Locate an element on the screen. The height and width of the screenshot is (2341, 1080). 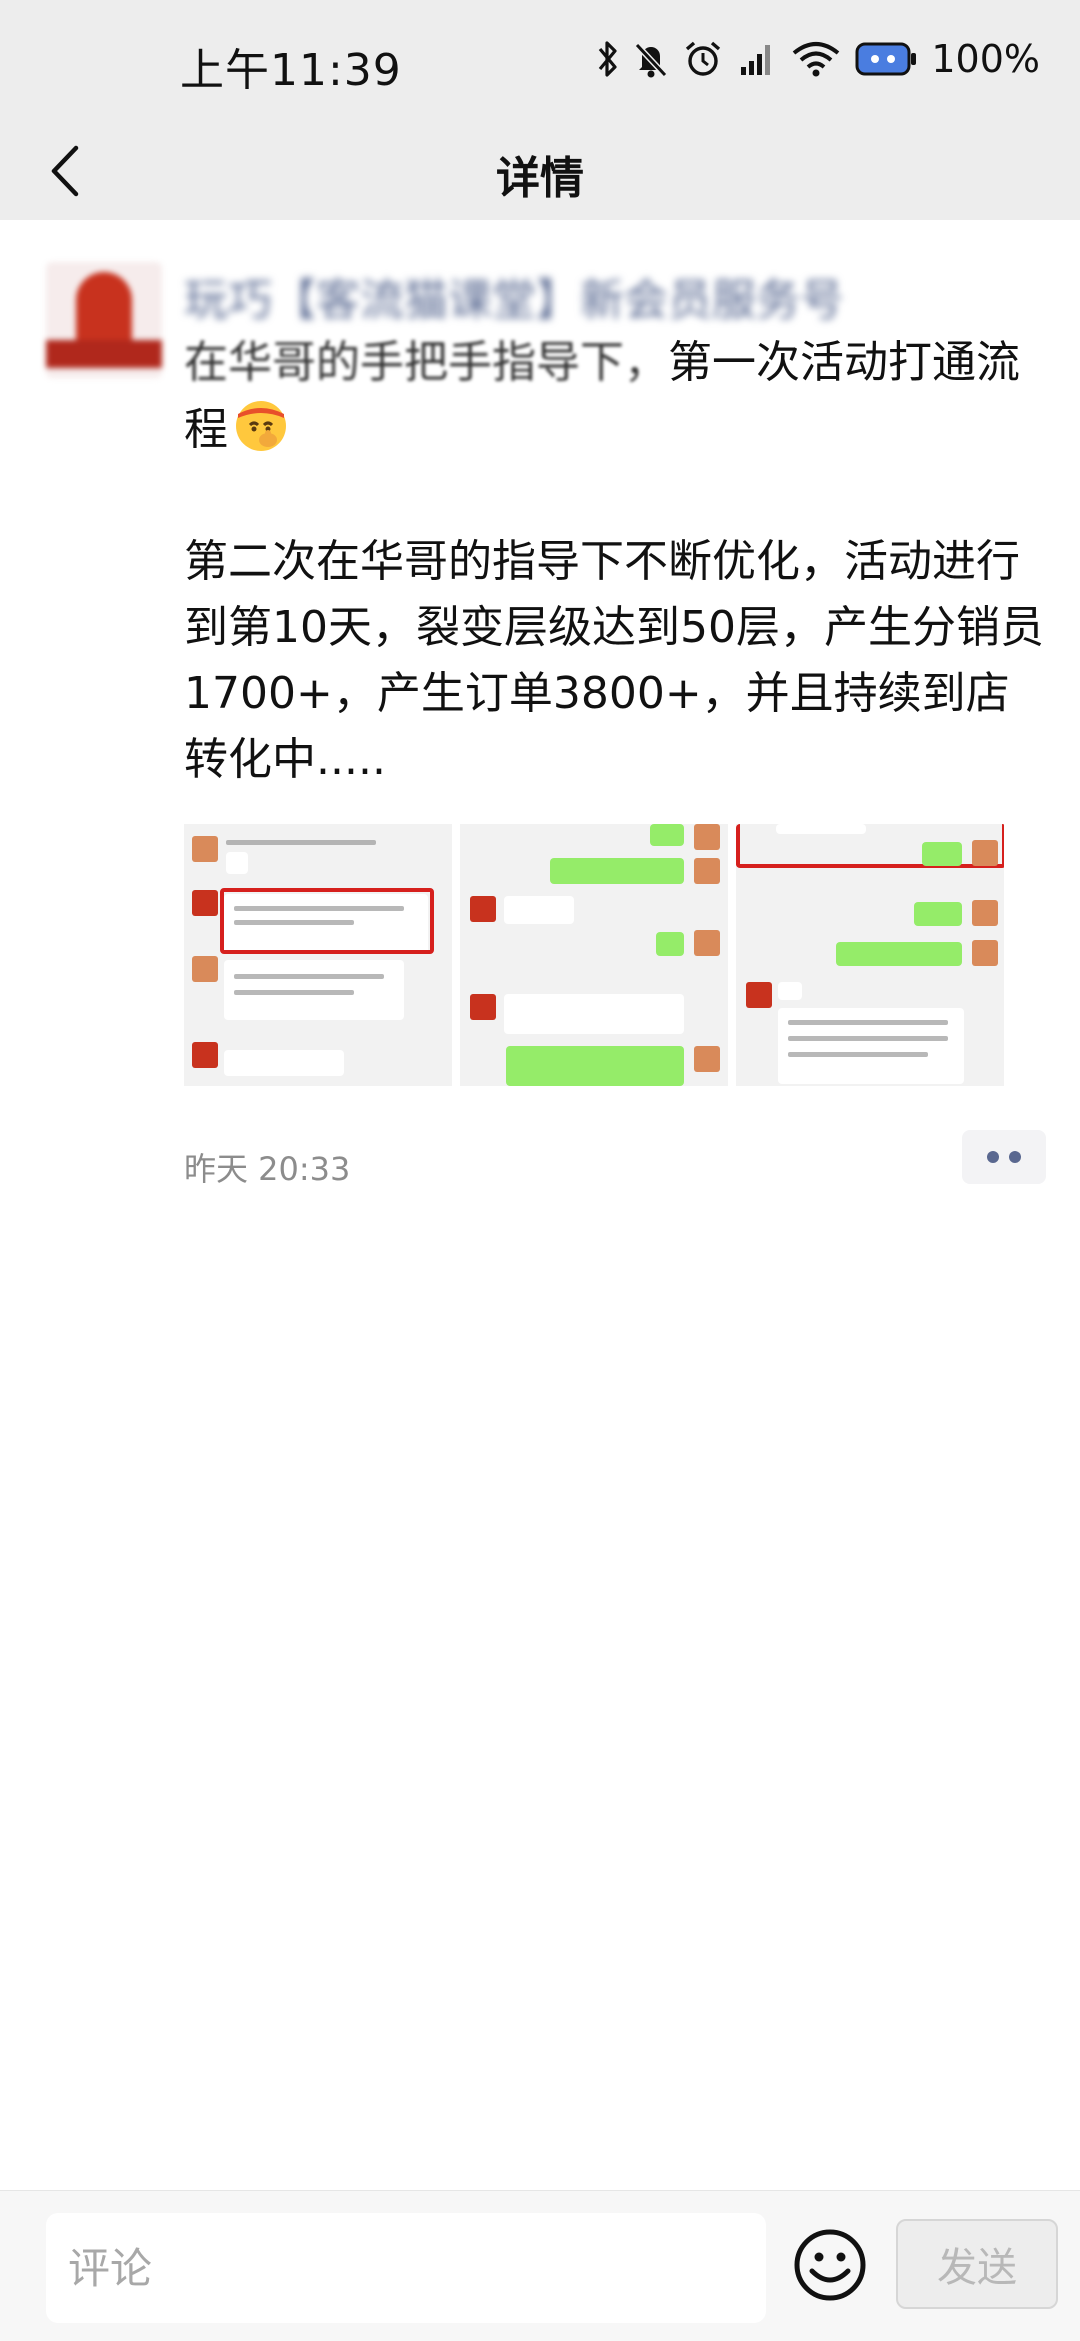
emoji-button is located at coordinates (830, 2267).